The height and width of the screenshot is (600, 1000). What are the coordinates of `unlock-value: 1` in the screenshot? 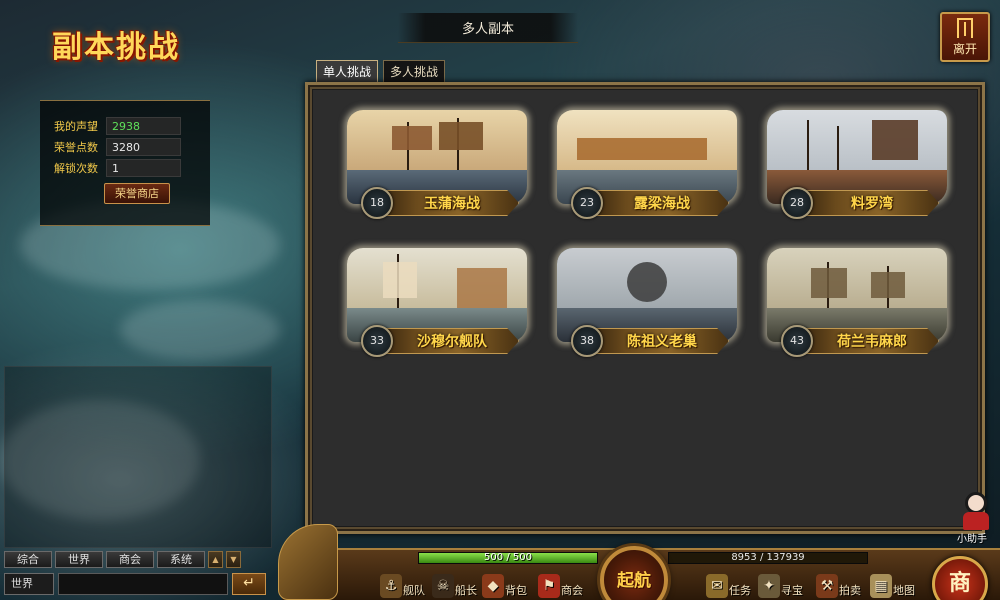 It's located at (143, 167).